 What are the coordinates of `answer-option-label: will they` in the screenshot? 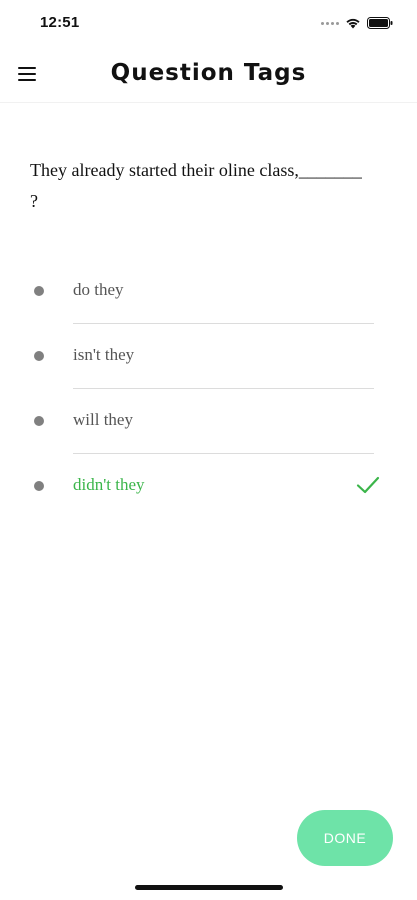 It's located at (103, 419).